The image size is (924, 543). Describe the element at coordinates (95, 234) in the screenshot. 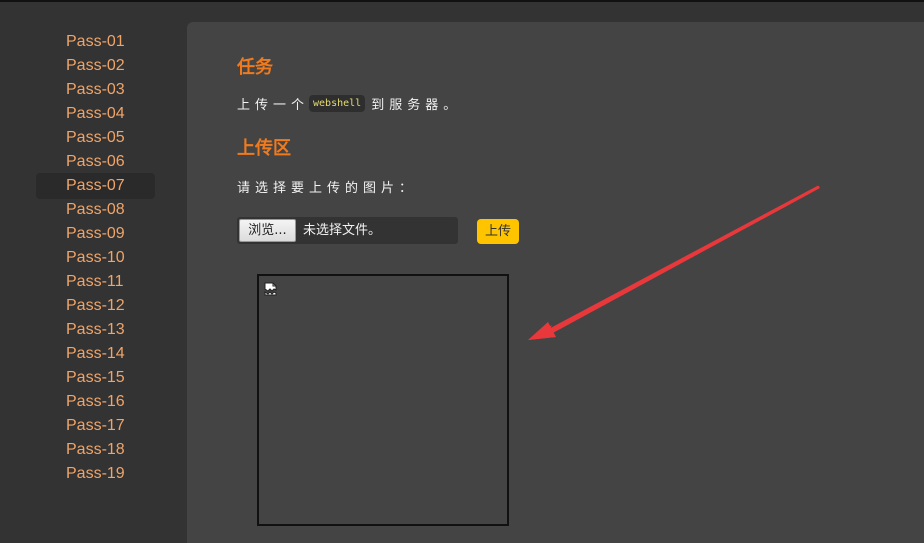

I see `sidebar-item-pass-09: Pass-09` at that location.